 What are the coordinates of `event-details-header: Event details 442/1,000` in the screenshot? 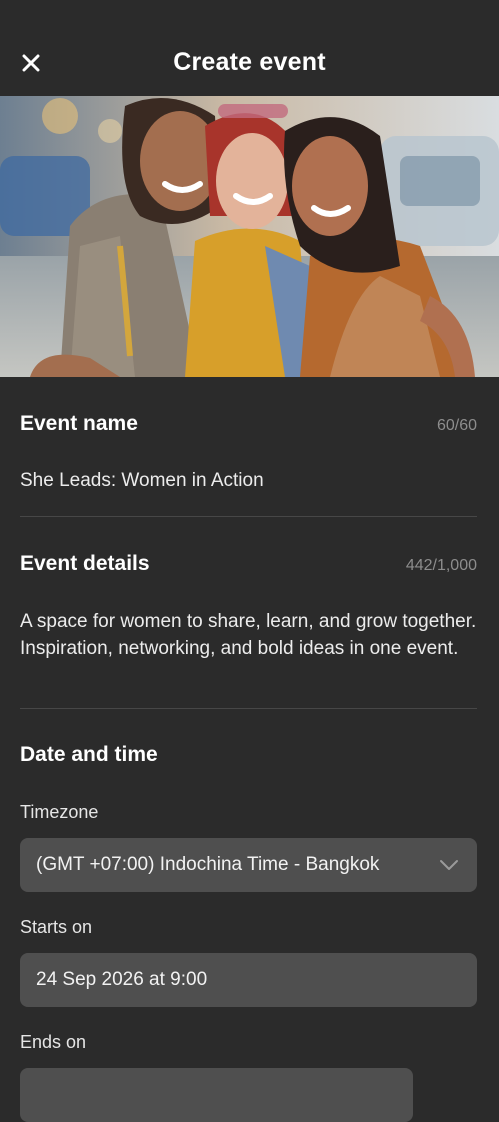 It's located at (248, 564).